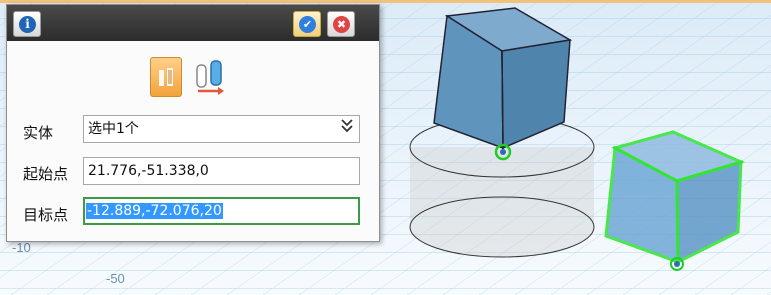  I want to click on check-icon: ✔, so click(307, 24).